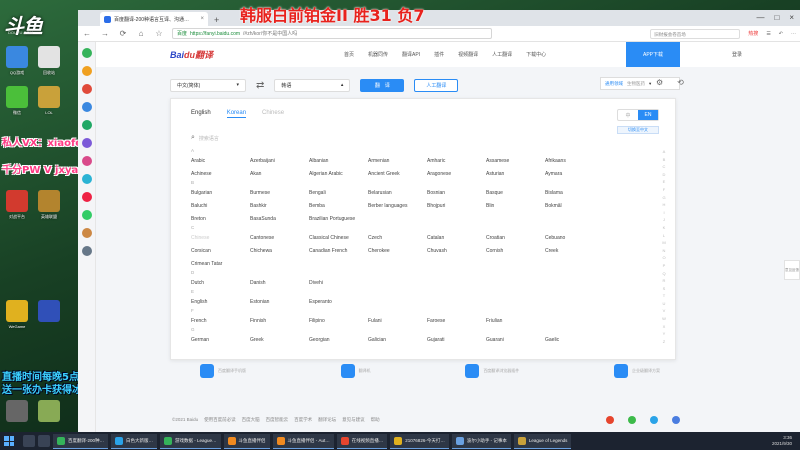 The image size is (800, 450). Describe the element at coordinates (648, 115) in the screenshot. I see `toggle-english: EN` at that location.